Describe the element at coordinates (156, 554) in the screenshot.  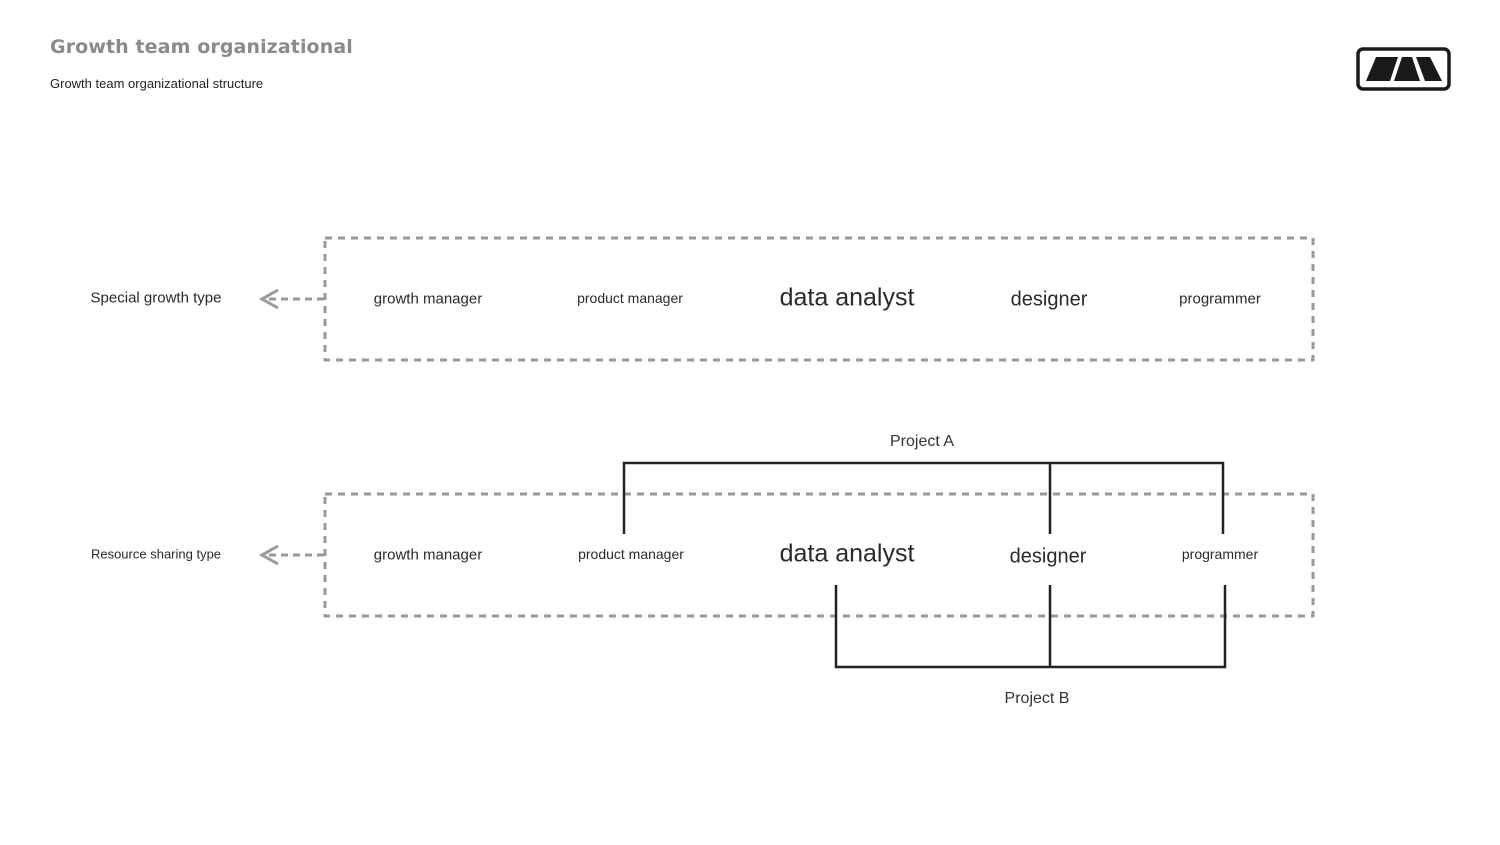
I see `resource-sharing-type-label: Resource sharing type` at that location.